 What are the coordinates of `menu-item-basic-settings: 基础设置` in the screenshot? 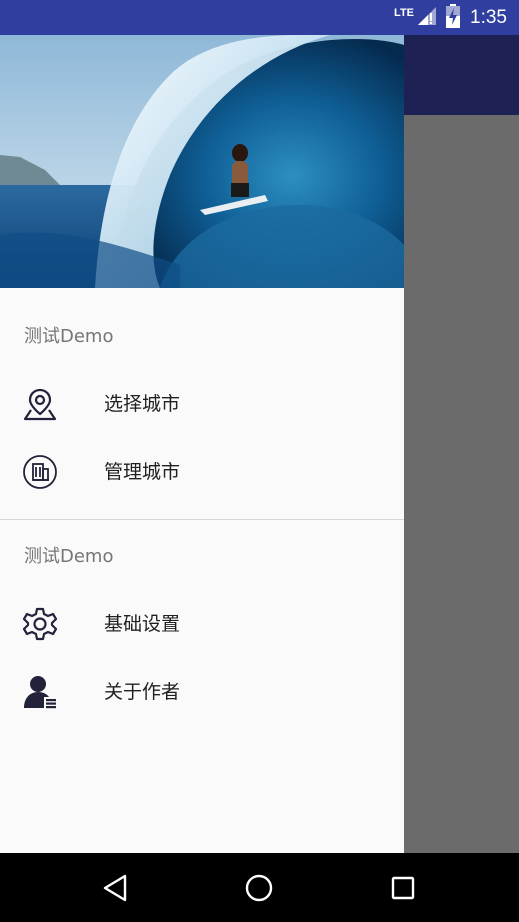 It's located at (202, 624).